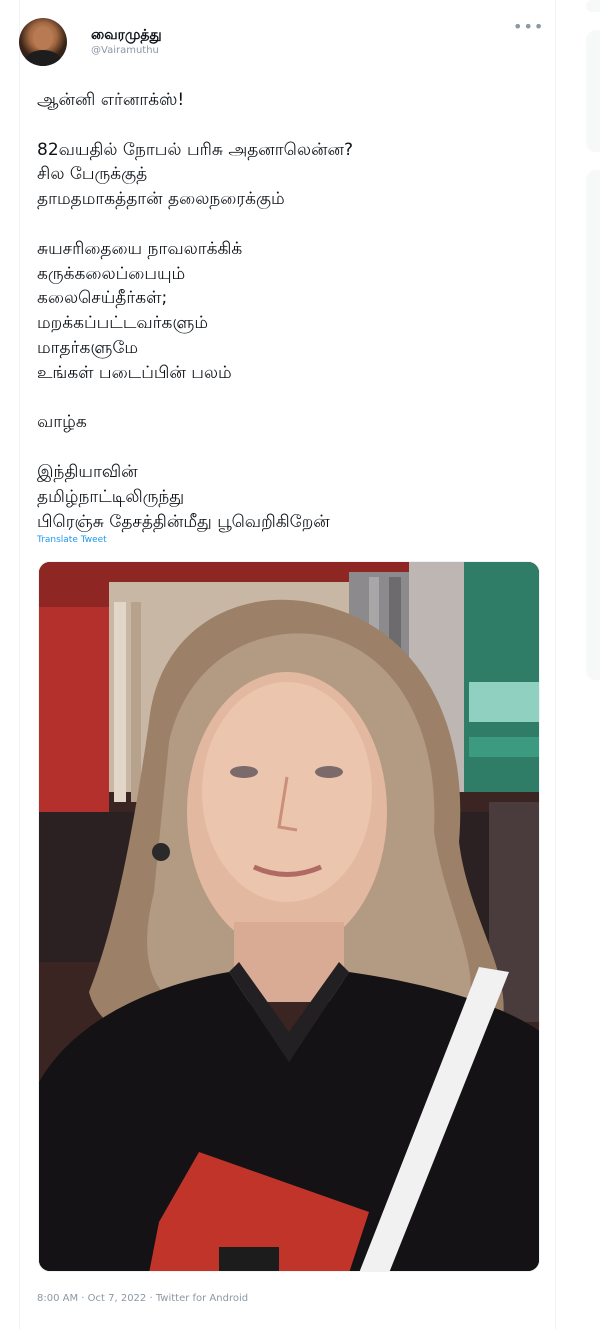 The height and width of the screenshot is (1329, 600). I want to click on tweet-line: உங்கள் படைப்பின் பலம், so click(134, 372).